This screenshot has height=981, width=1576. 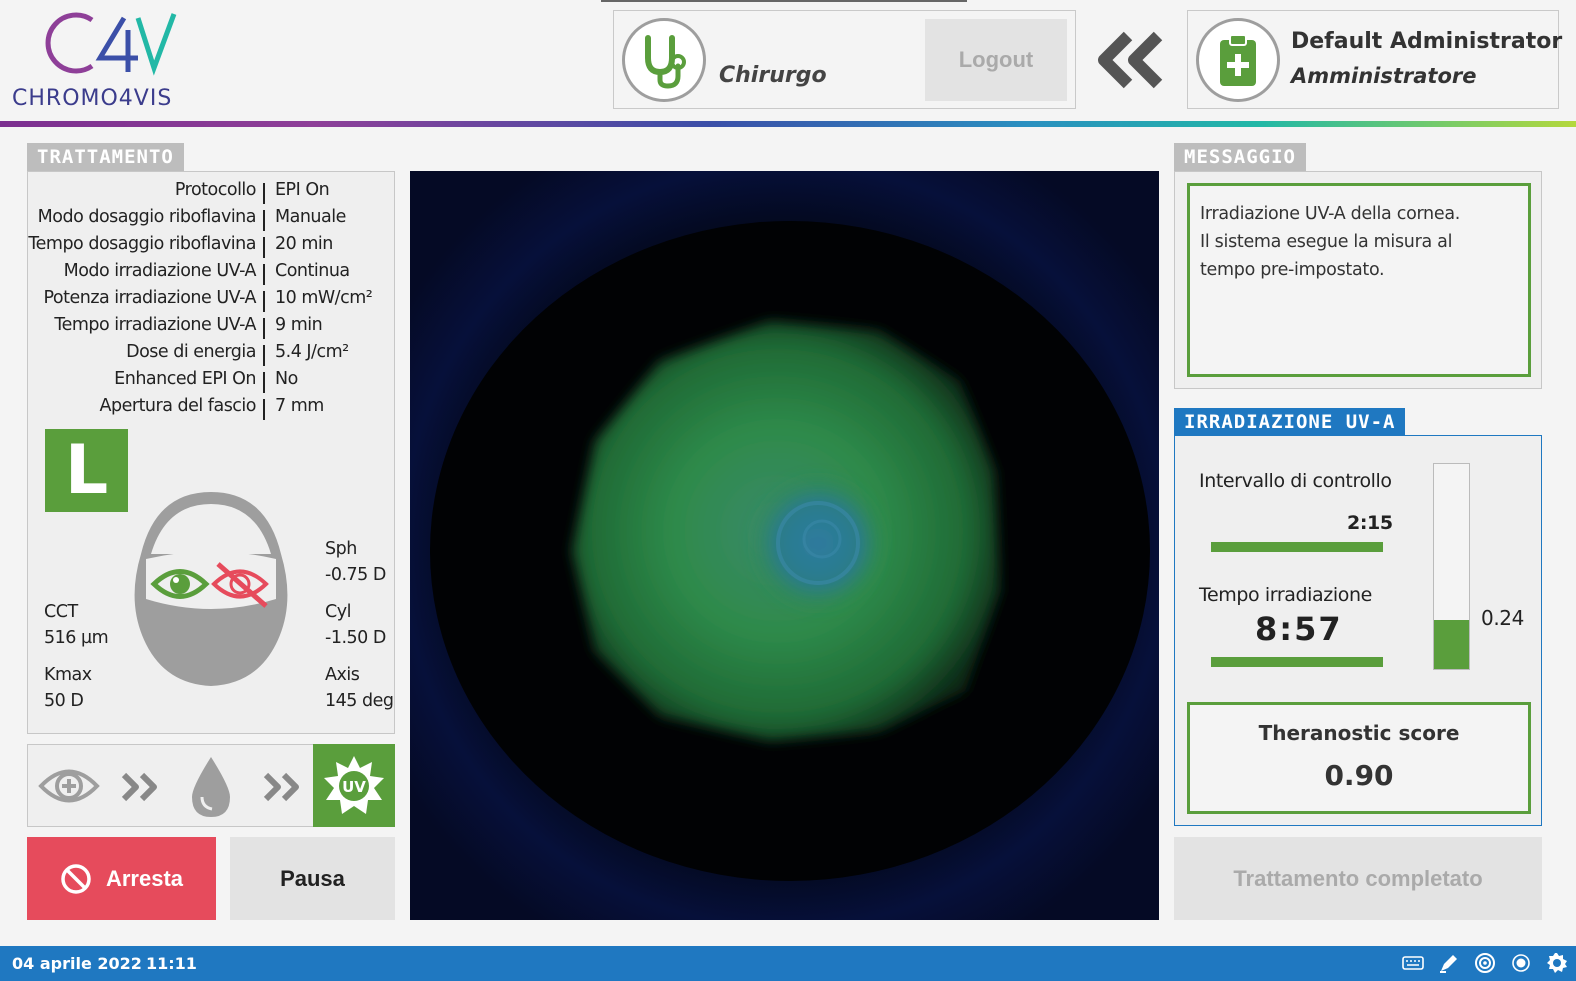 What do you see at coordinates (178, 406) in the screenshot?
I see `treatment-param-label: Apertura del fascio` at bounding box center [178, 406].